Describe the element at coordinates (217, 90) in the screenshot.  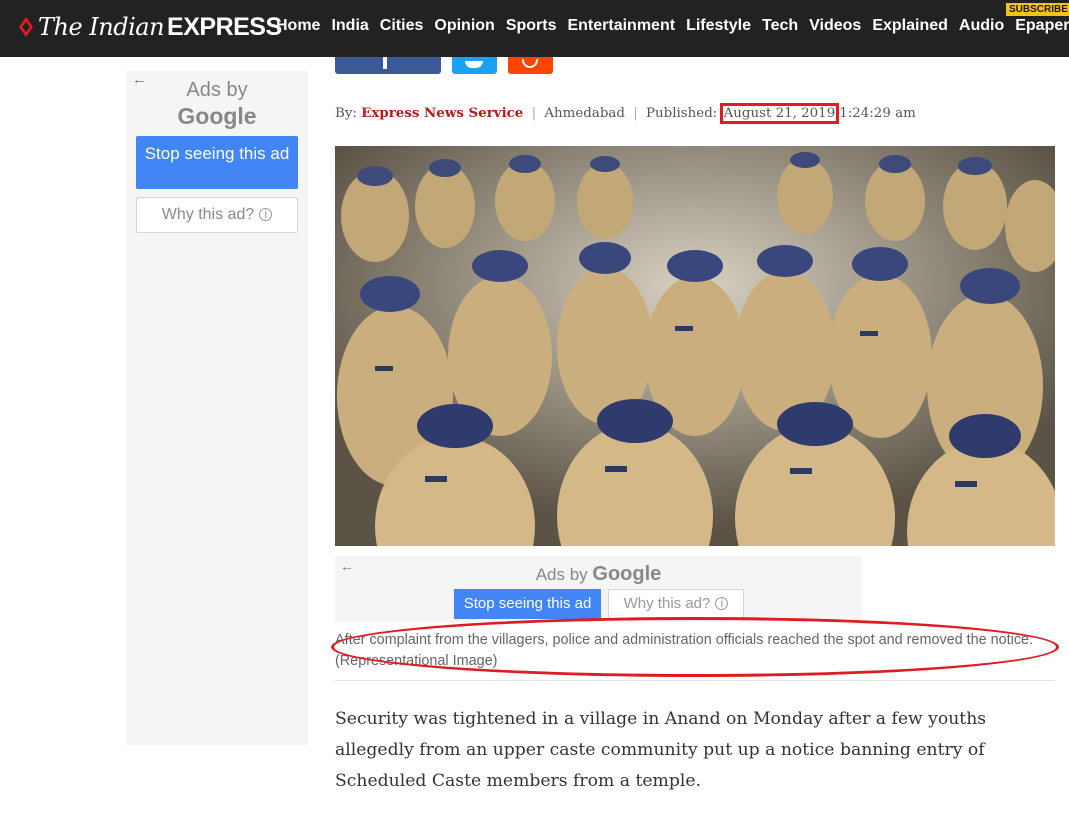
I see `ads-by-label: Ads by` at that location.